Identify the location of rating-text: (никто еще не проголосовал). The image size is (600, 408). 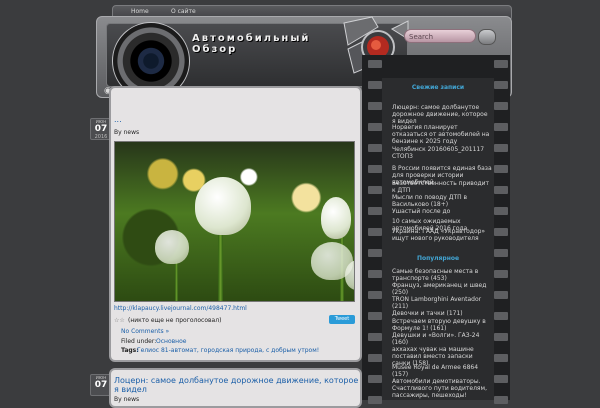
(175, 320).